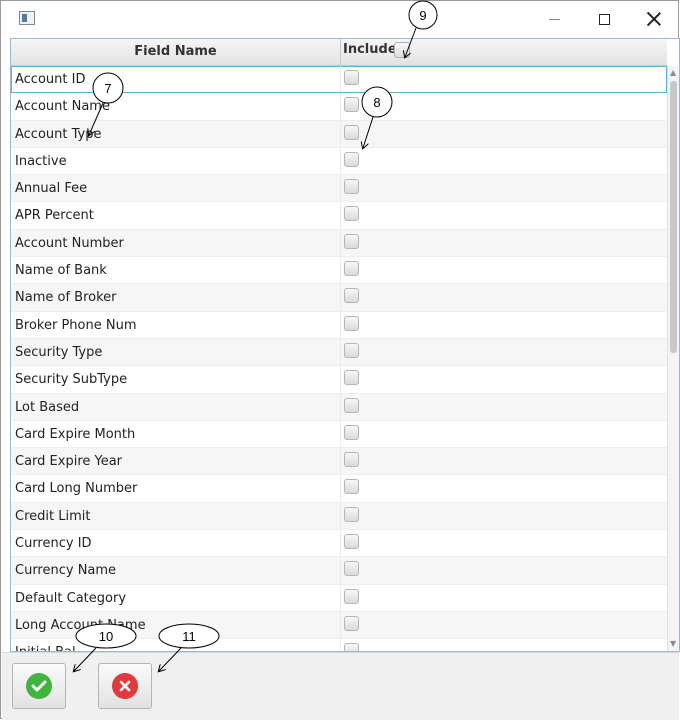 The width and height of the screenshot is (680, 720). What do you see at coordinates (53, 544) in the screenshot?
I see `field-name-cell: Currency ID` at bounding box center [53, 544].